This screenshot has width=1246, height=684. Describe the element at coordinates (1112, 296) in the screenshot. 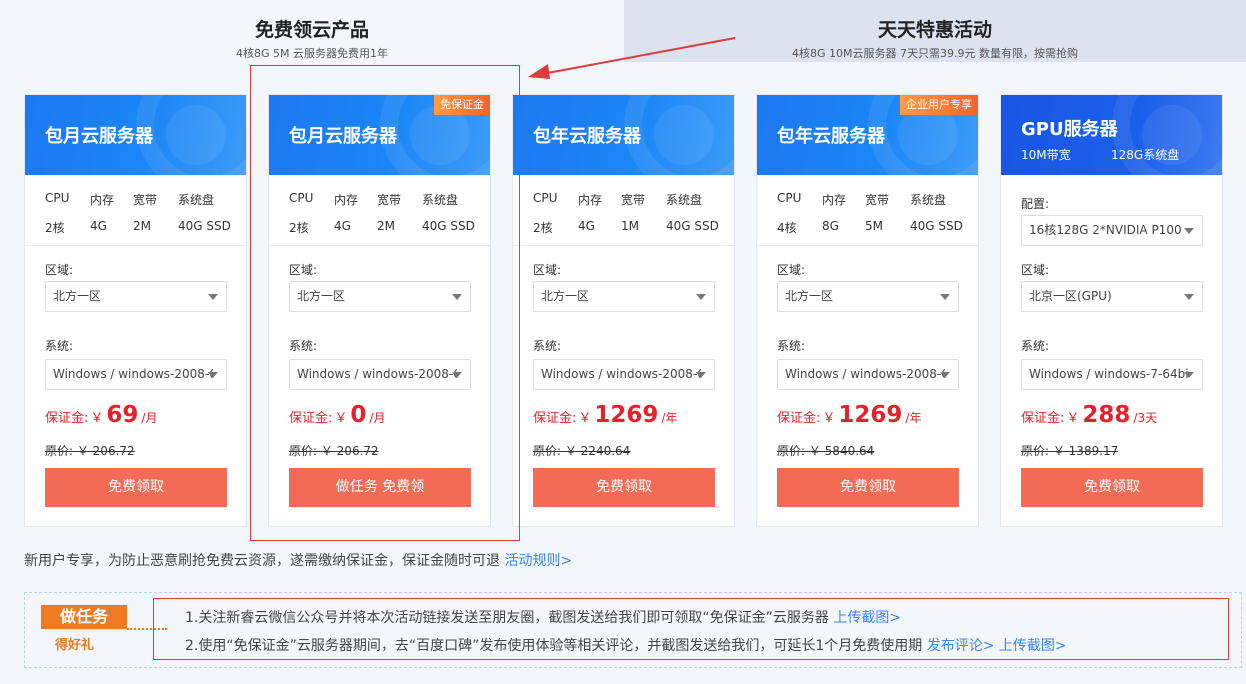

I see `region-select: 北京一区(GPU)` at that location.